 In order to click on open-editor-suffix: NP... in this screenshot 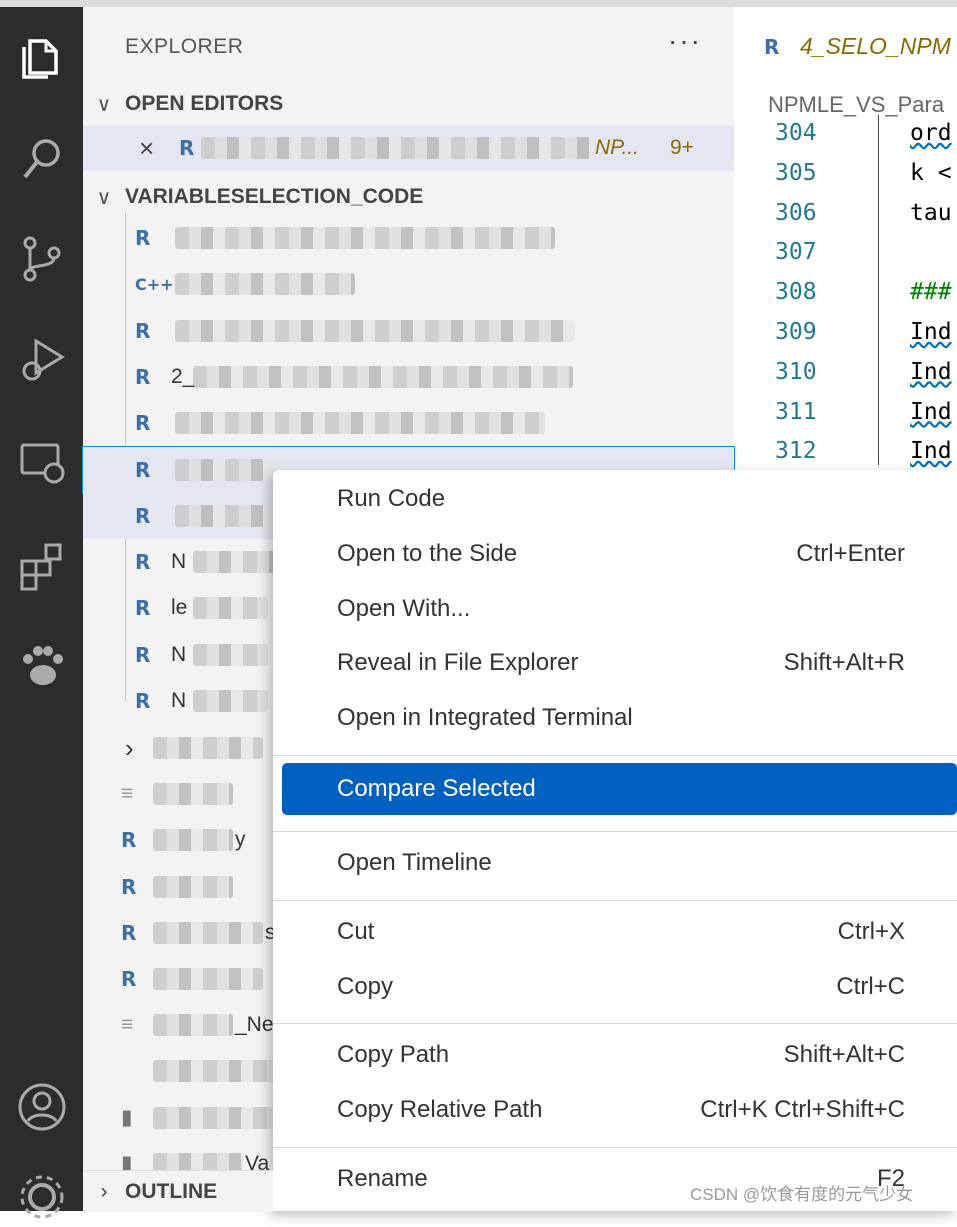, I will do `click(617, 147)`.